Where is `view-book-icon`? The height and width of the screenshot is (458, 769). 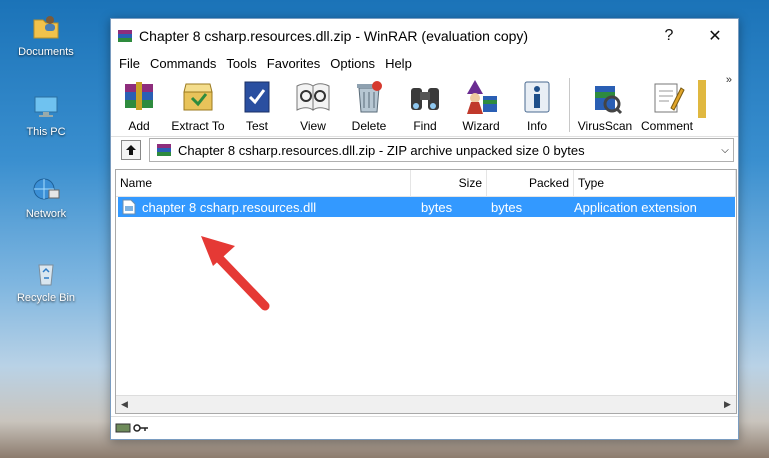
view-book-icon is located at coordinates (313, 97).